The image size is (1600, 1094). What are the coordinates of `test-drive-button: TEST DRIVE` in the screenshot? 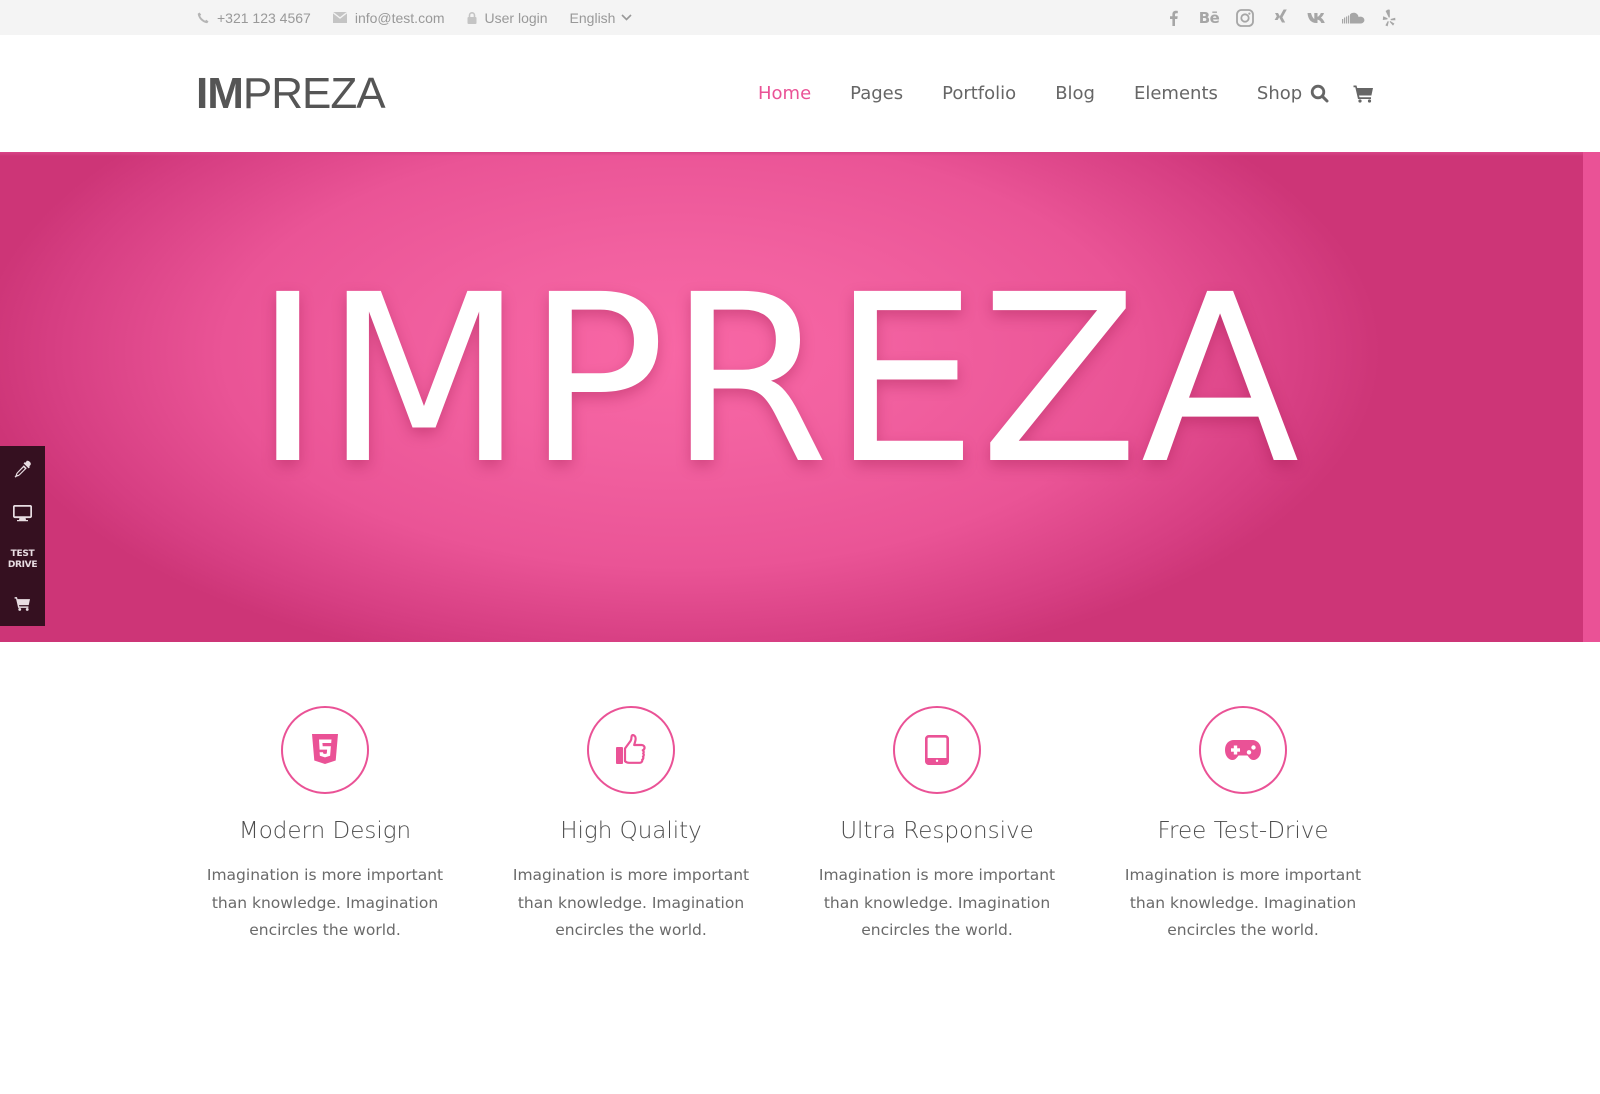 It's located at (22, 560).